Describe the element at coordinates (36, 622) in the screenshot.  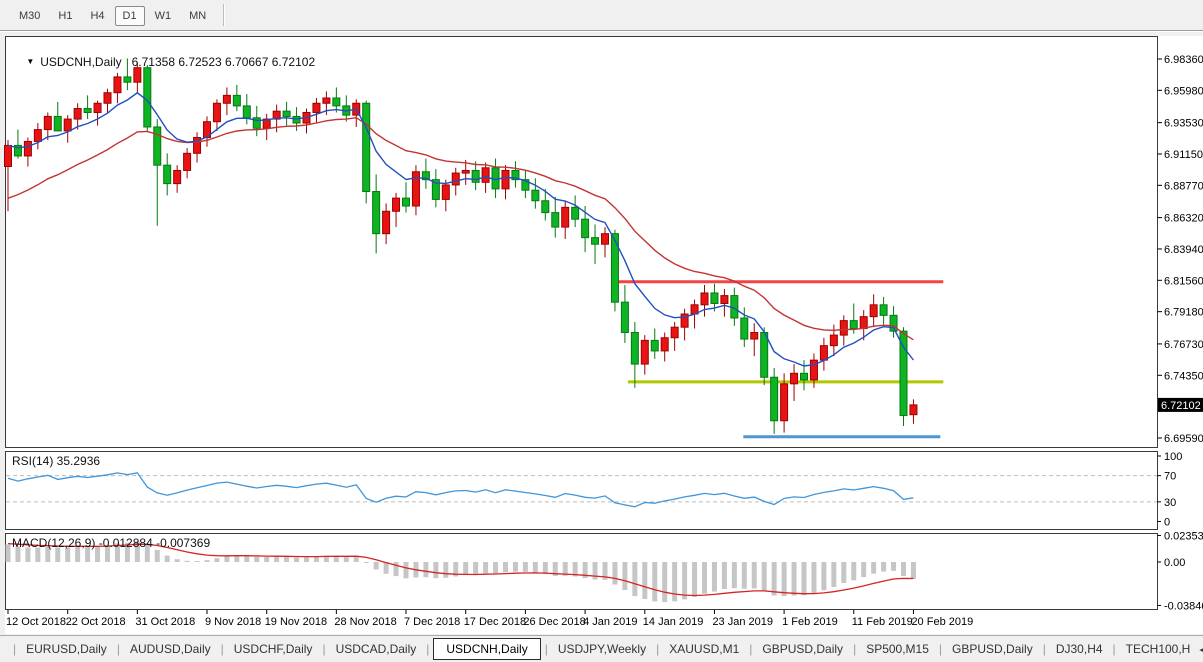
I see `date-tick-label: 12 Oct 2018` at that location.